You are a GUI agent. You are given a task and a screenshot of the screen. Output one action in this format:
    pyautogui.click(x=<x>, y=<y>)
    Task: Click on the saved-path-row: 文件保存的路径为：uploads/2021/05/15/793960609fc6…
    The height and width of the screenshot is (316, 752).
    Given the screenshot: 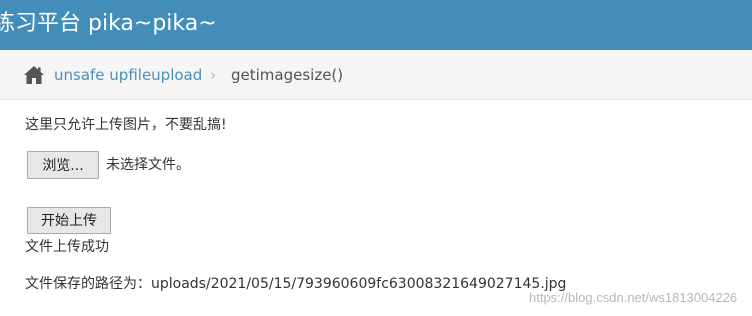 What is the action you would take?
    pyautogui.click(x=295, y=284)
    